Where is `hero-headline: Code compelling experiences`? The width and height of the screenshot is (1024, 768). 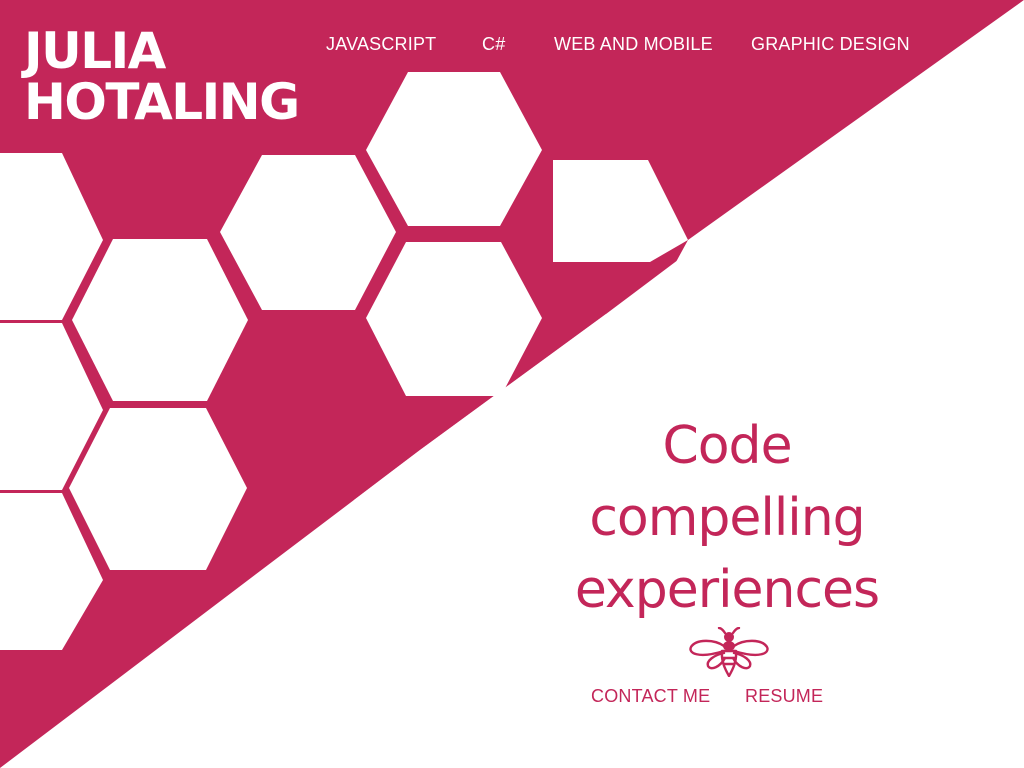
hero-headline: Code compelling experiences is located at coordinates (727, 518).